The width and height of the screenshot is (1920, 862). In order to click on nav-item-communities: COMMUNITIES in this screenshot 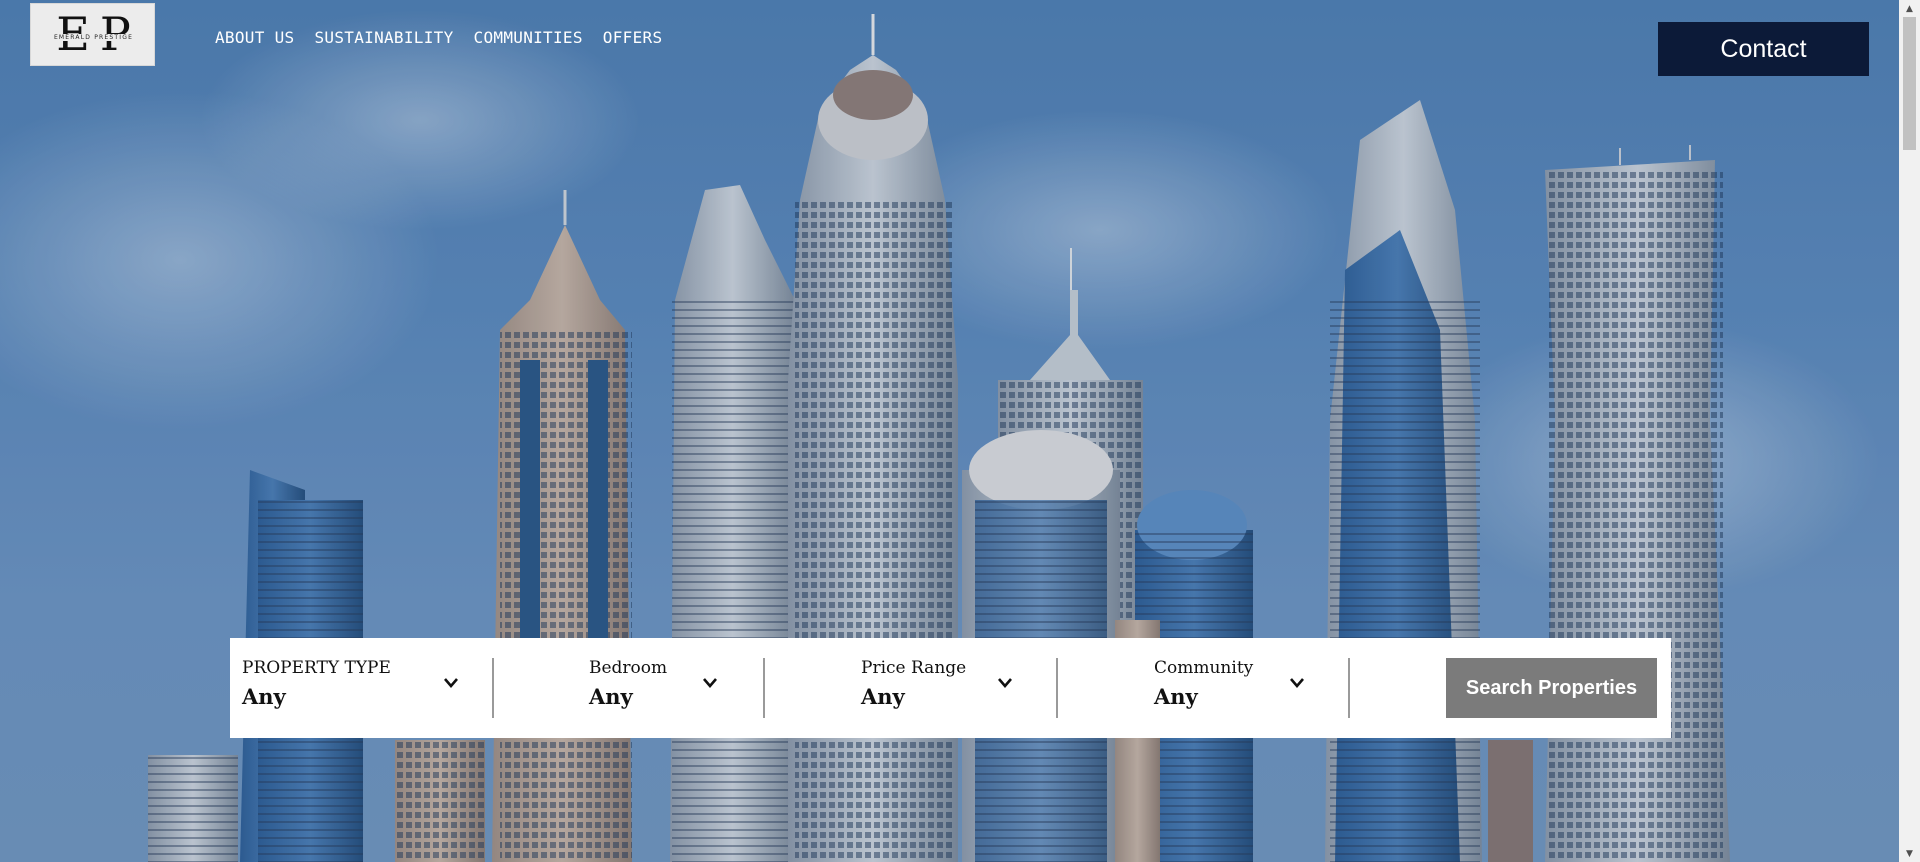, I will do `click(528, 37)`.